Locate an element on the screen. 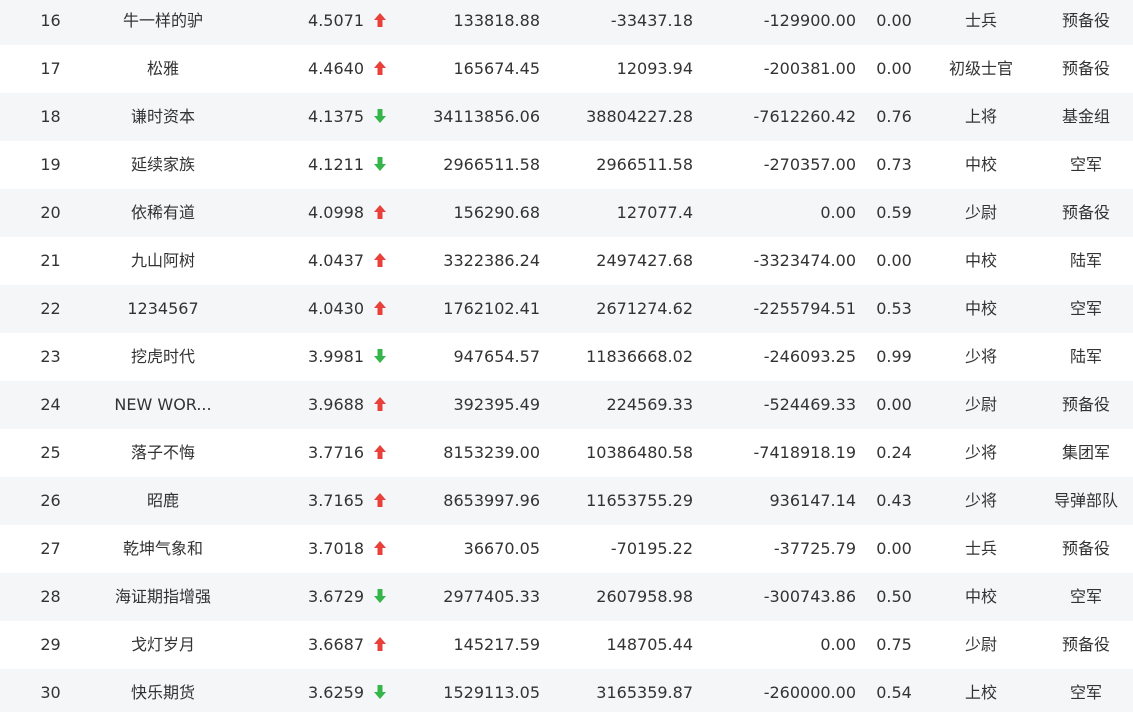 The width and height of the screenshot is (1133, 712). rank-cell: 17 is located at coordinates (50, 68).